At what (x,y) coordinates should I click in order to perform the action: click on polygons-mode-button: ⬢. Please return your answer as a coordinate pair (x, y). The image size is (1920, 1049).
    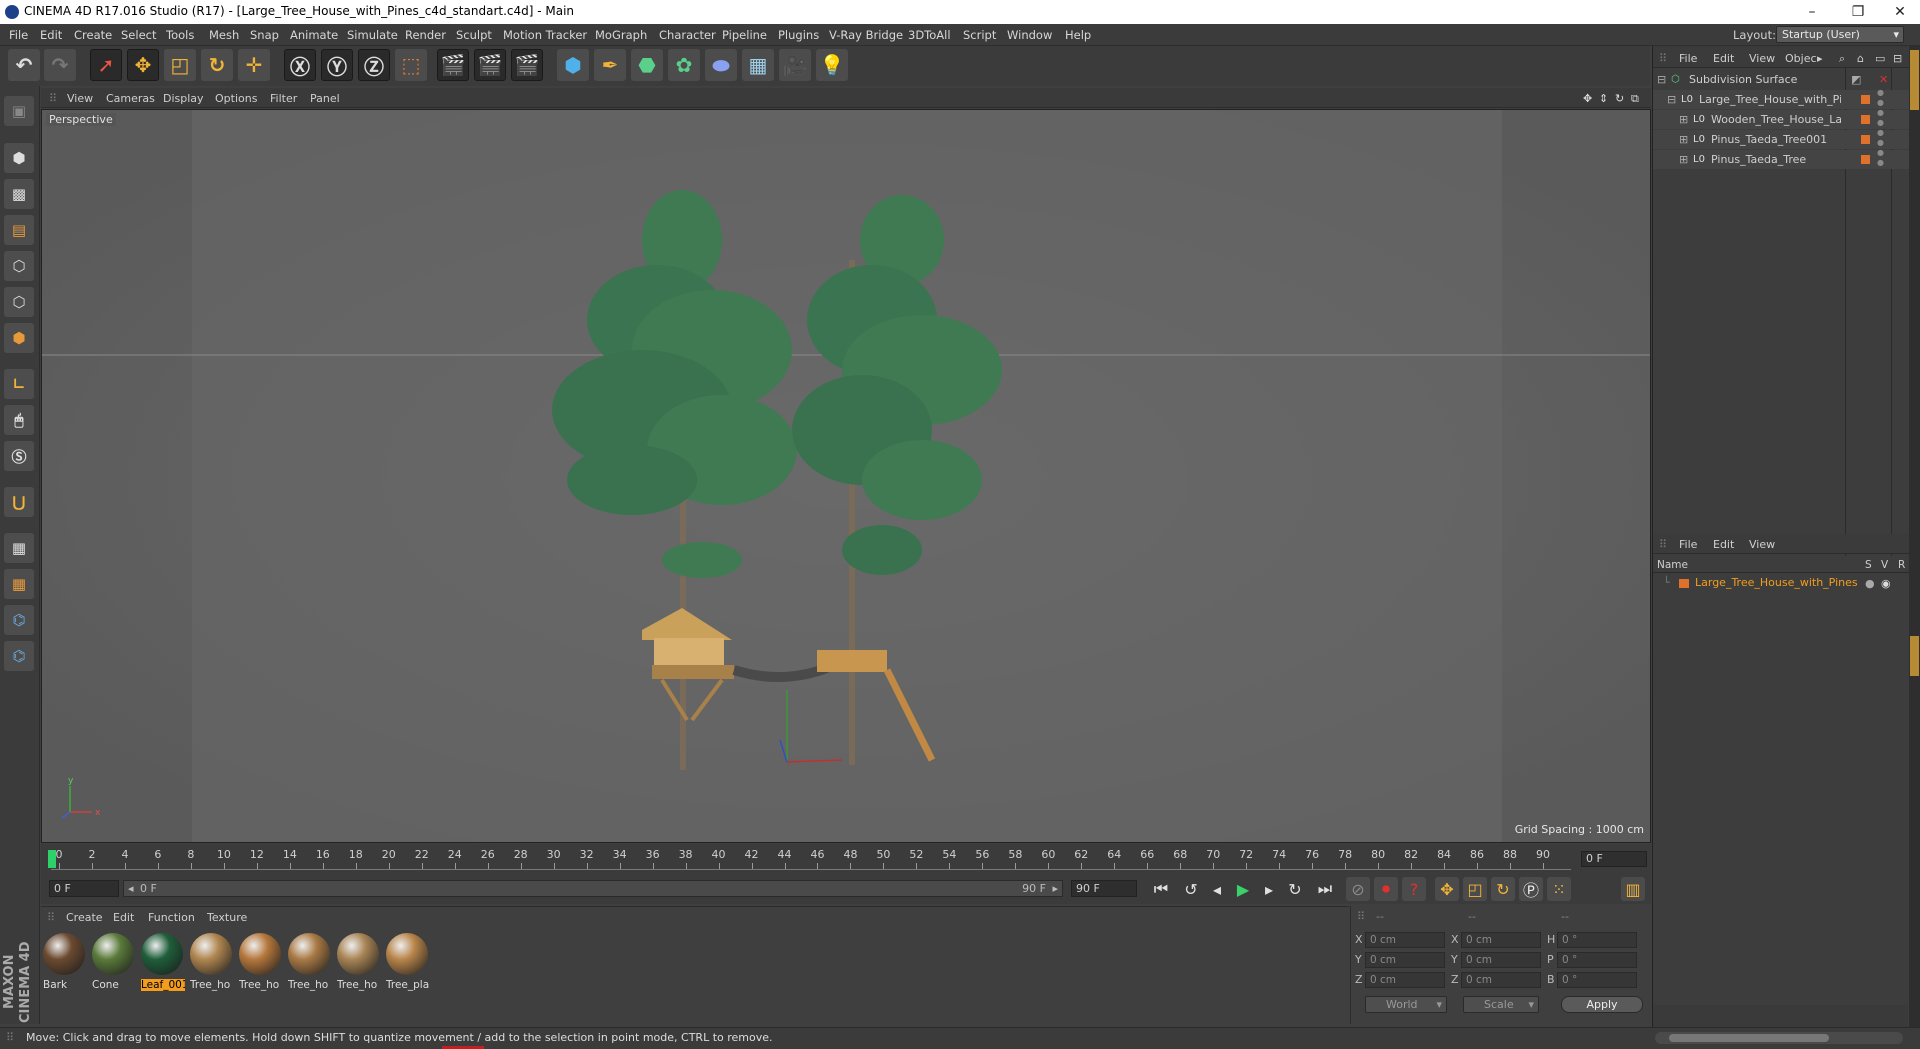
    Looking at the image, I should click on (19, 338).